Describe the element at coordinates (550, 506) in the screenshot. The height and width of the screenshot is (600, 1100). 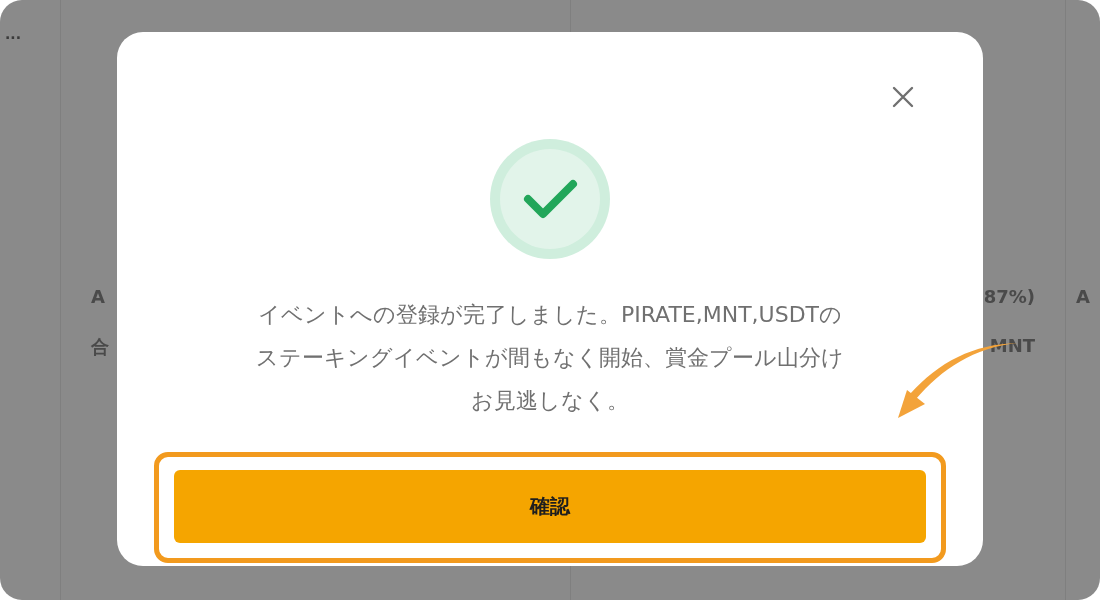
I see `confirm-button: 確認` at that location.